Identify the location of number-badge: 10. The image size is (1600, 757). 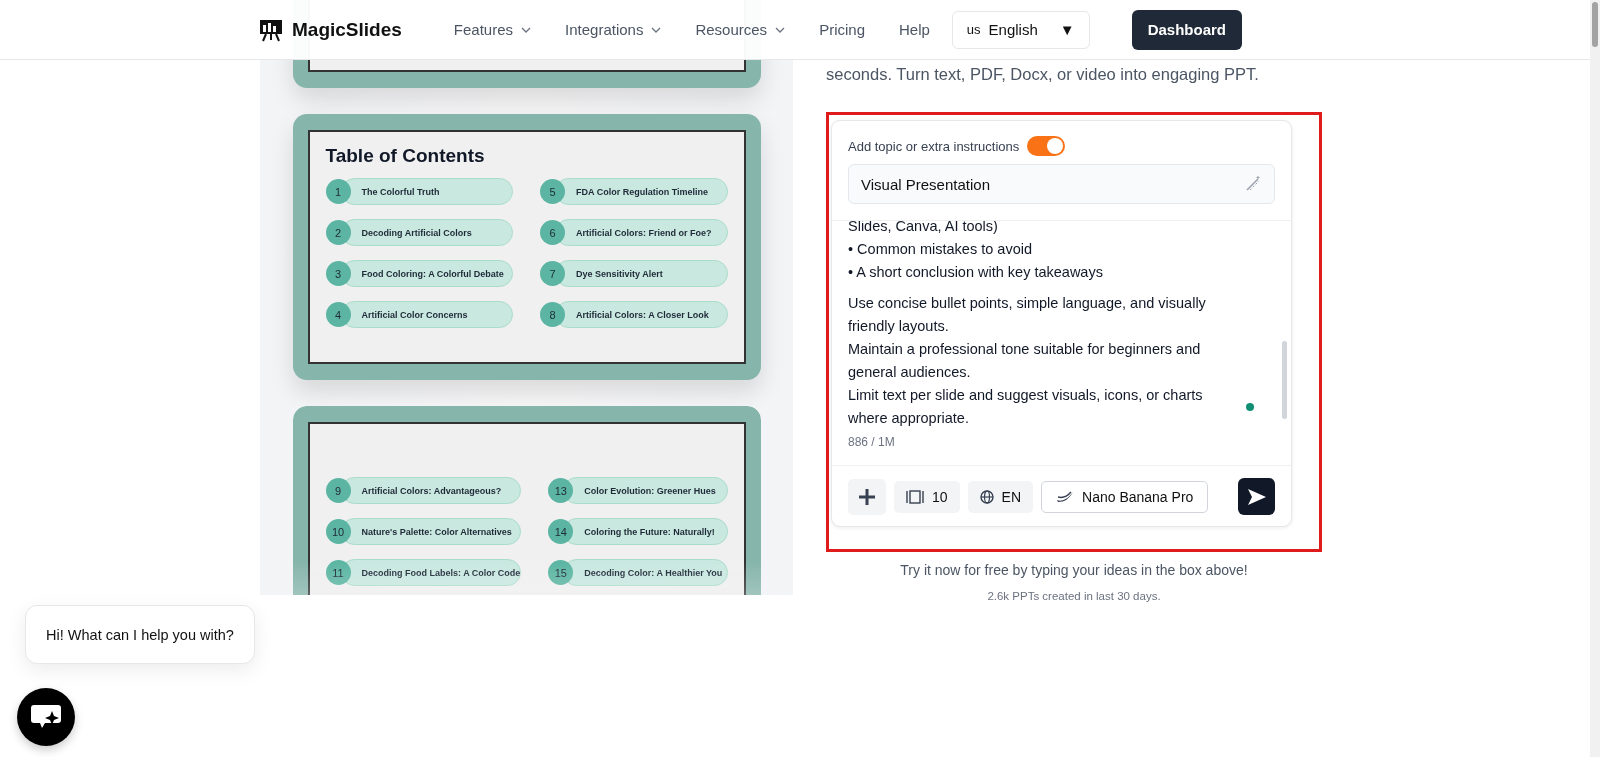
(338, 531).